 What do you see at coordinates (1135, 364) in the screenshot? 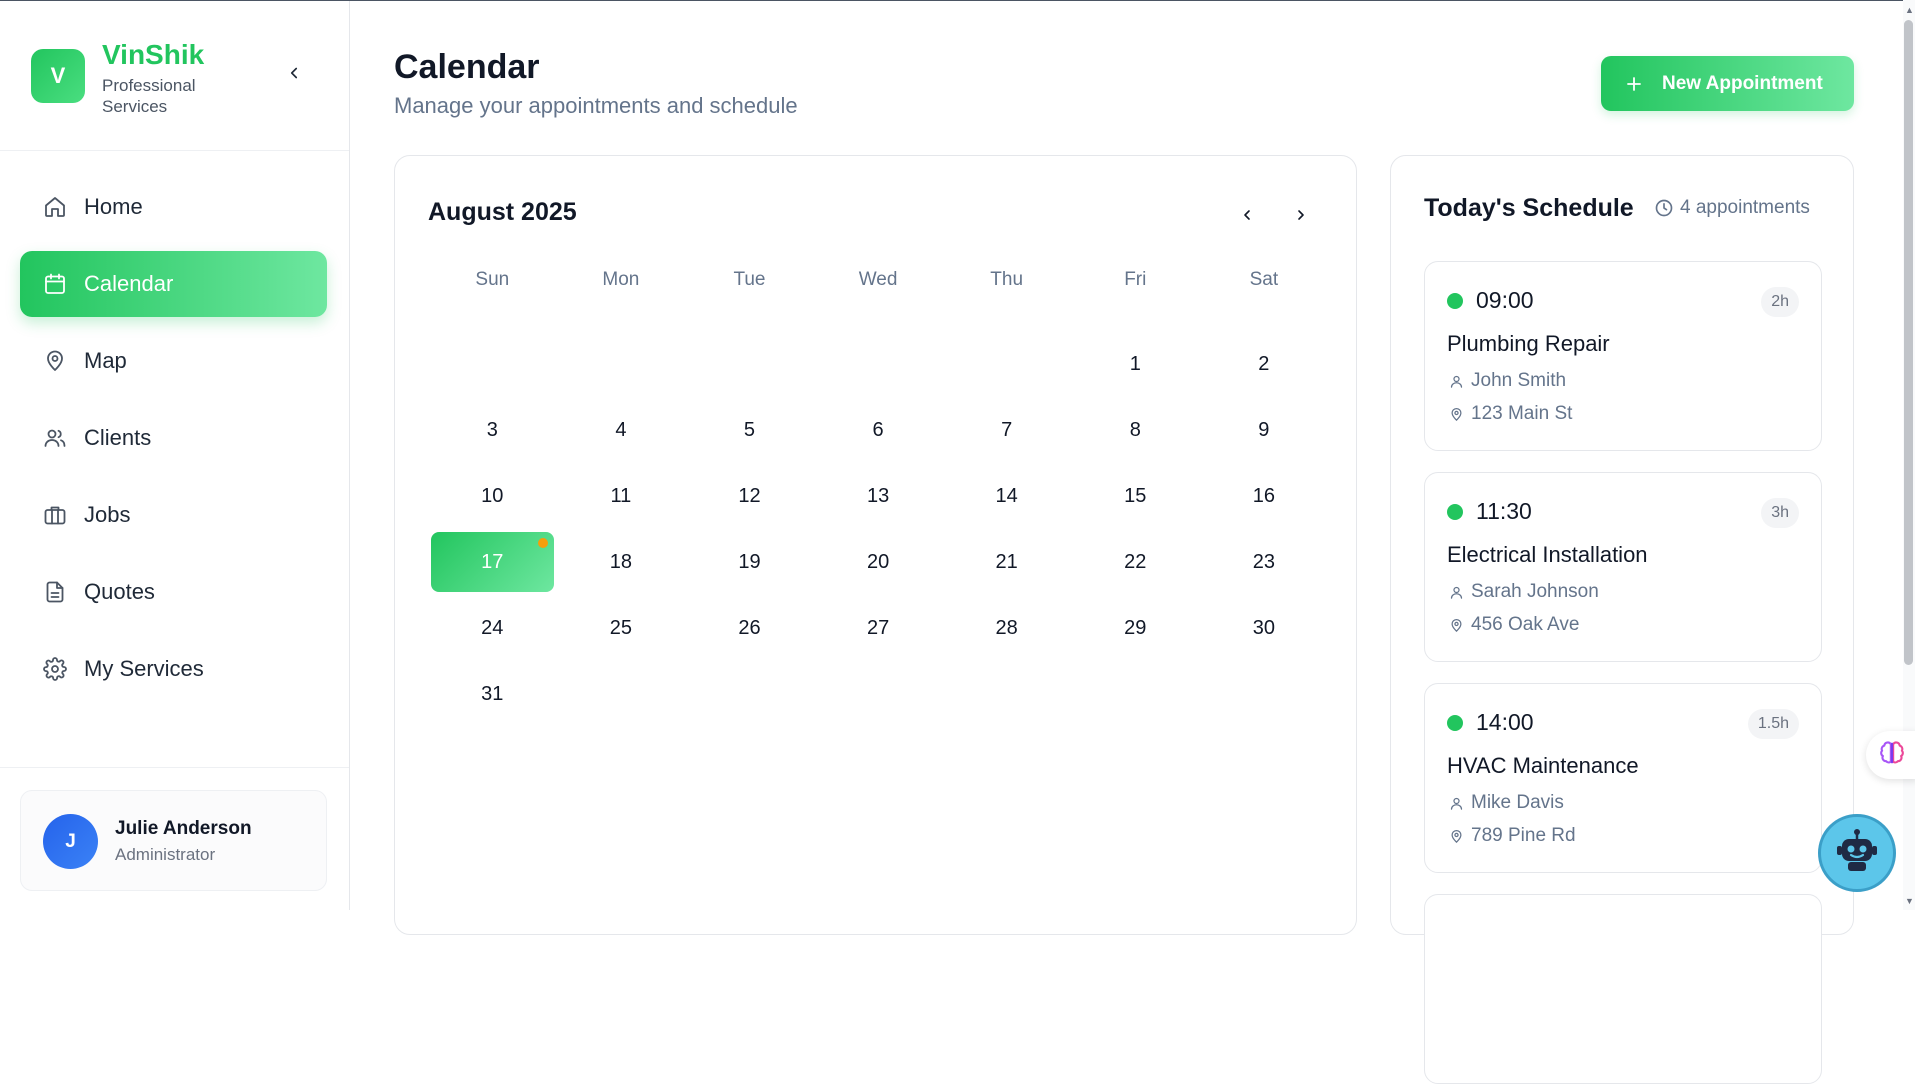
I see `day-number: 1` at bounding box center [1135, 364].